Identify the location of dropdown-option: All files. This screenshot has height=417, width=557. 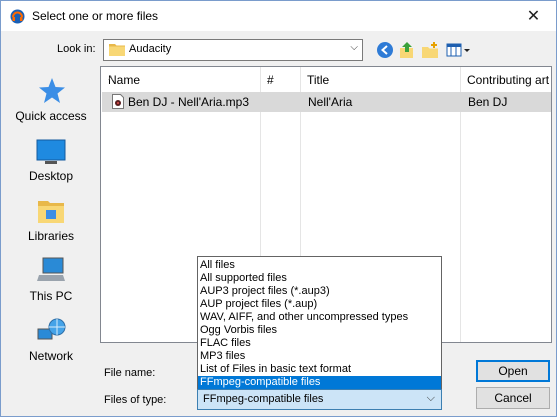
(319, 265).